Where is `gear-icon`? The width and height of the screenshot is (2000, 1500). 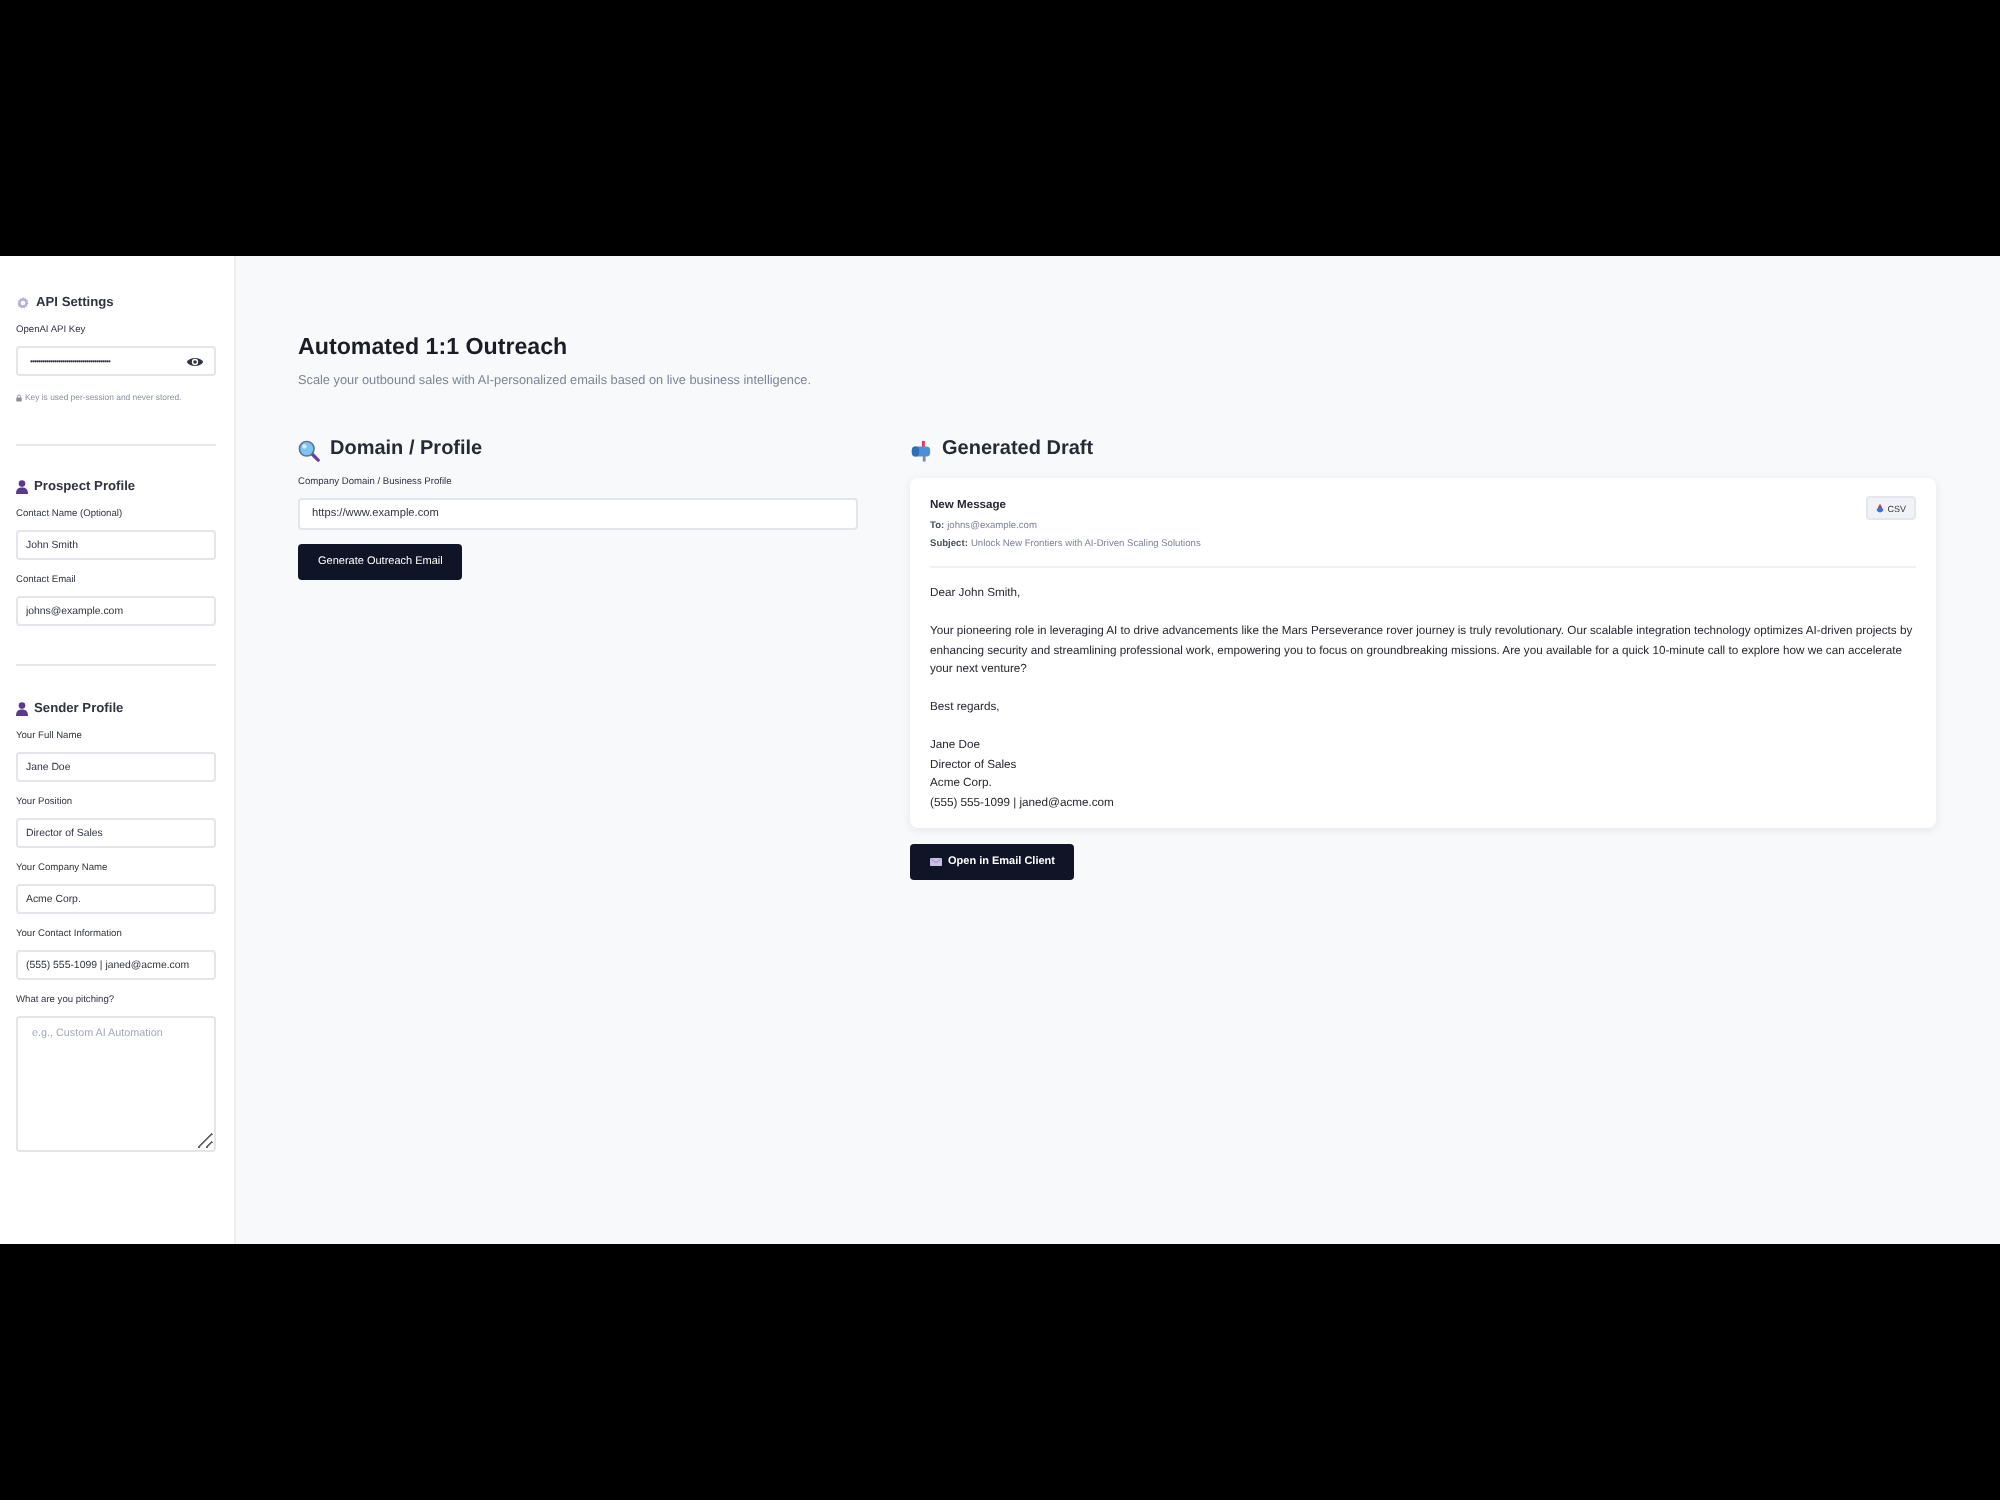 gear-icon is located at coordinates (23, 302).